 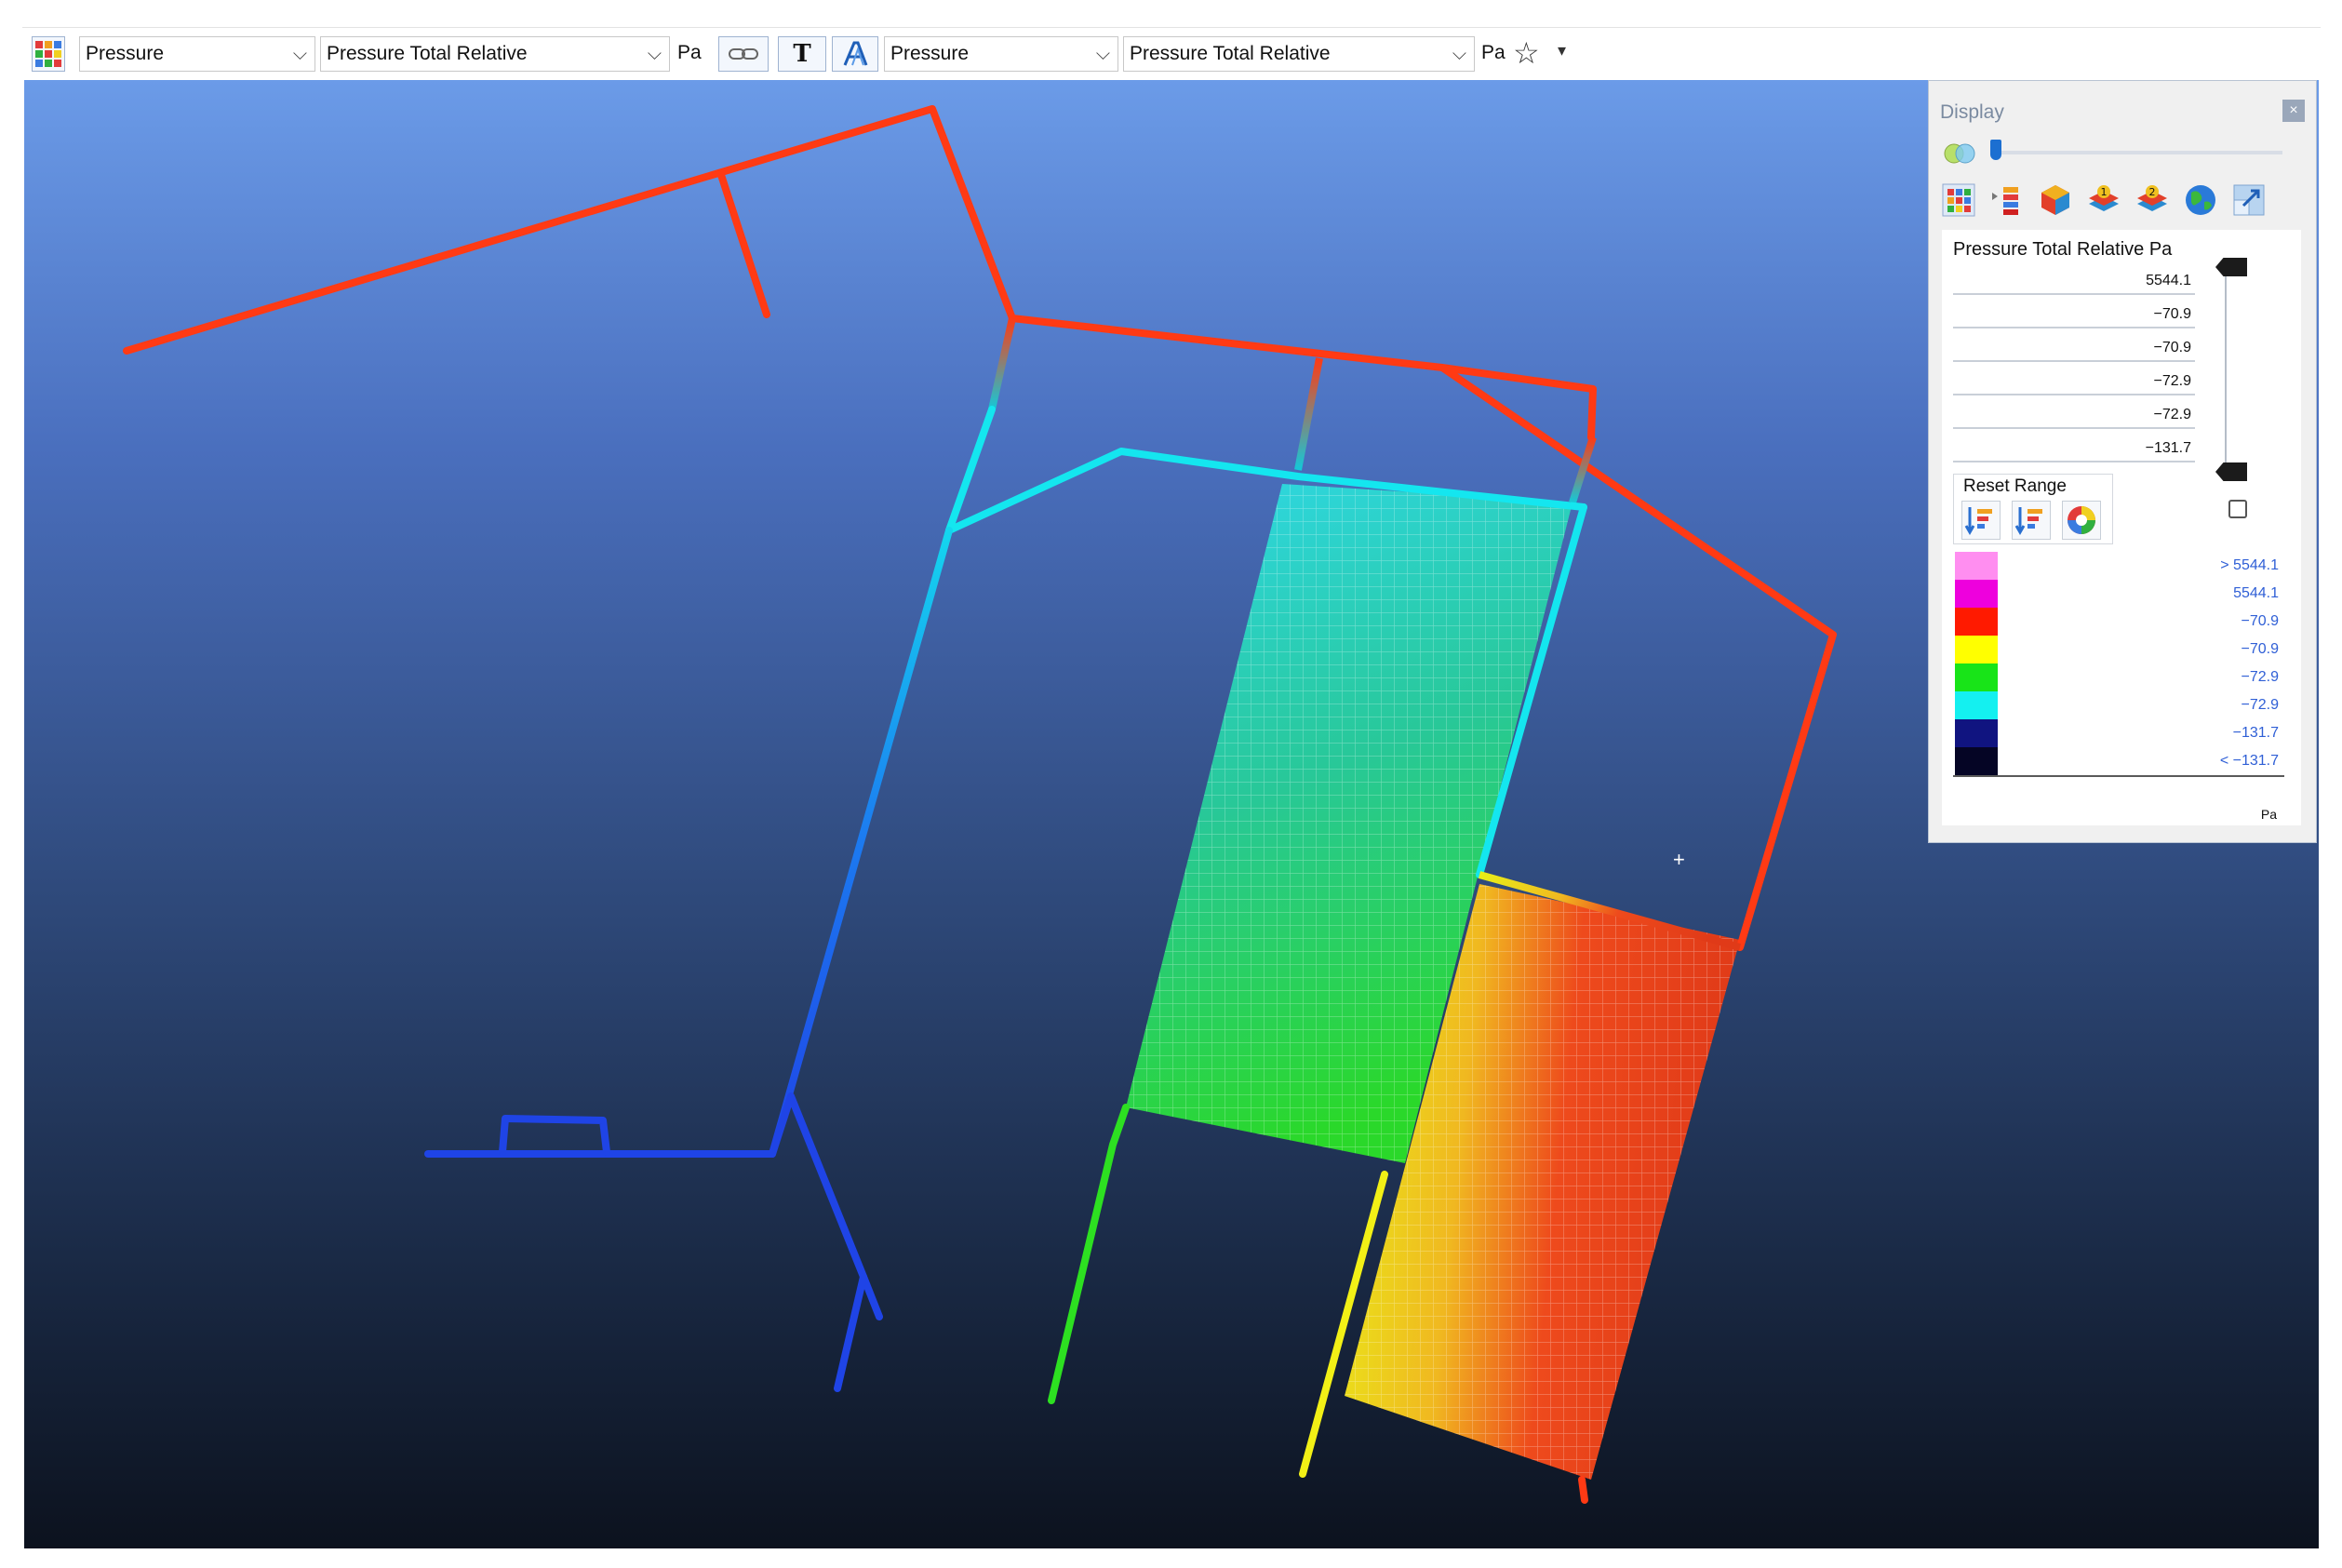 What do you see at coordinates (2007, 200) in the screenshot?
I see `legend-bars-icon` at bounding box center [2007, 200].